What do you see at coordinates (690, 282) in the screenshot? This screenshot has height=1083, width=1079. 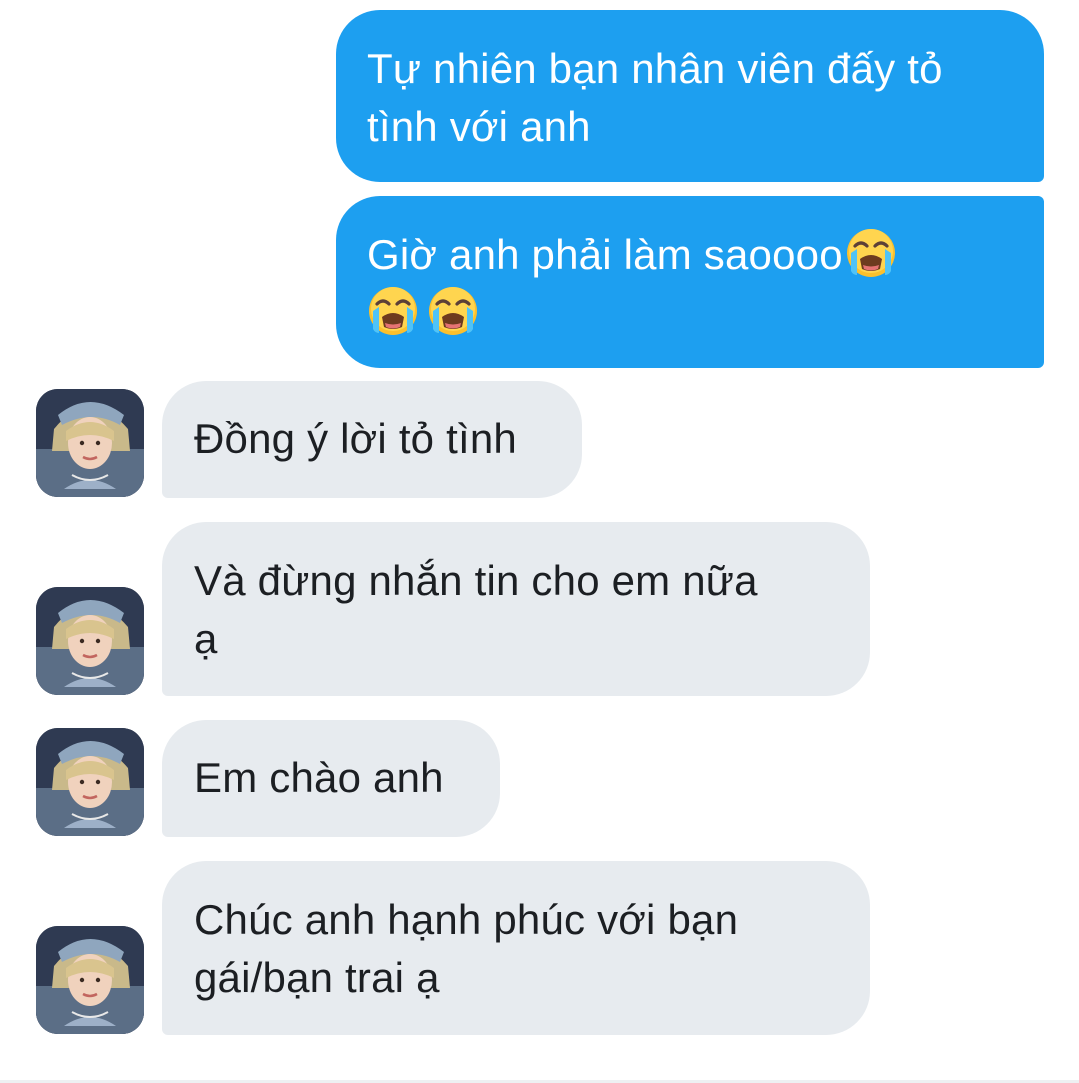 I see `outgoing-message-bubble: Giờ anh phải làm saoooo` at bounding box center [690, 282].